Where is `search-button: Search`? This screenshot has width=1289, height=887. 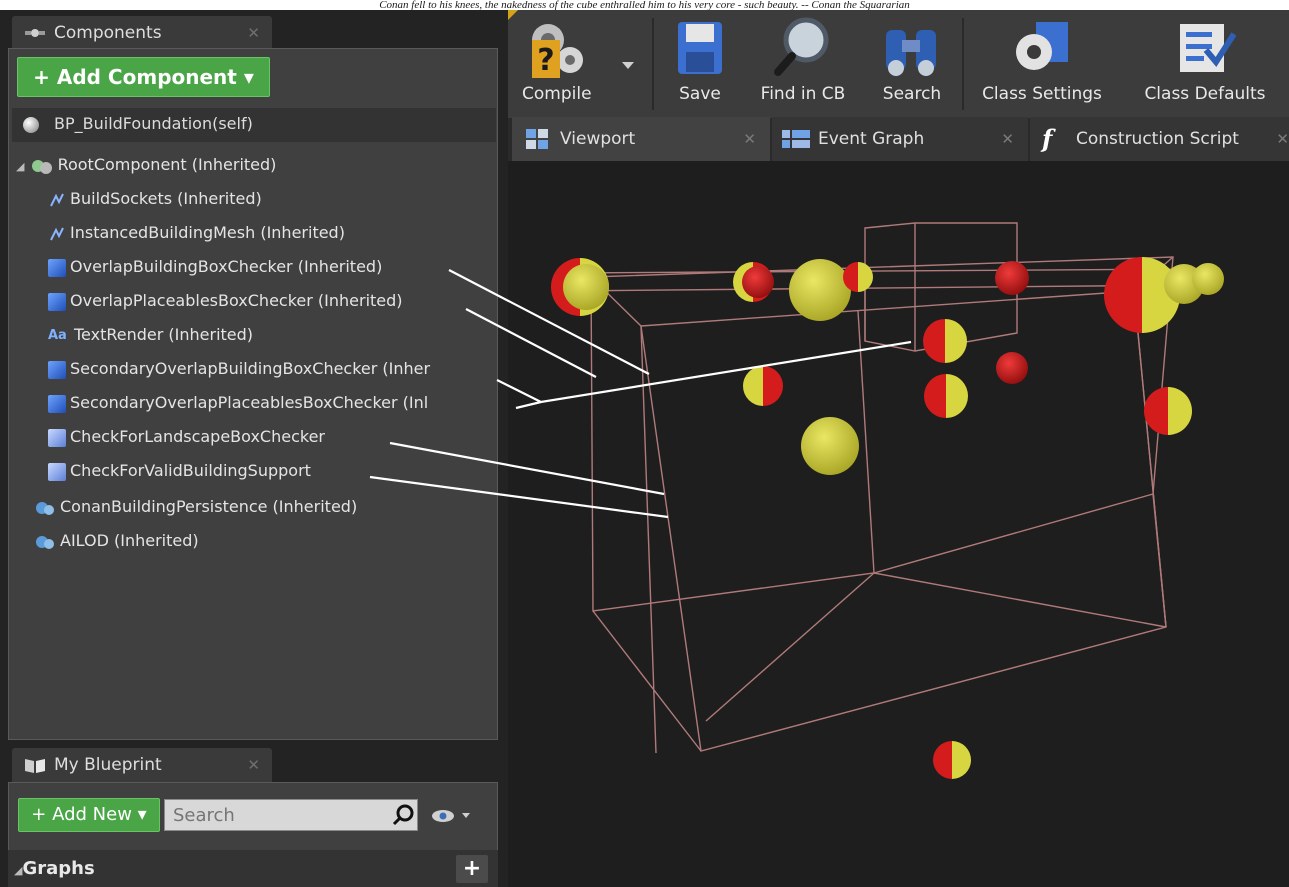
search-button: Search is located at coordinates (912, 64).